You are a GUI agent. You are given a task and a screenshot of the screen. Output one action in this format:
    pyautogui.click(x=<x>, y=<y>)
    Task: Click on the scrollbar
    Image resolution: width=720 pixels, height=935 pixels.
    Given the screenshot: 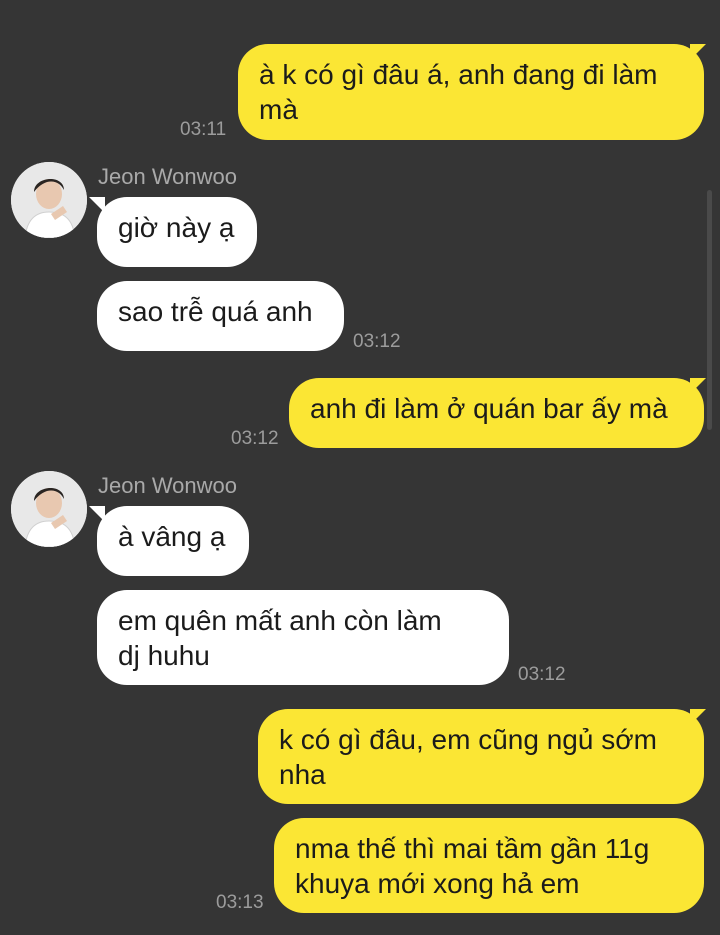 What is the action you would take?
    pyautogui.click(x=709, y=310)
    